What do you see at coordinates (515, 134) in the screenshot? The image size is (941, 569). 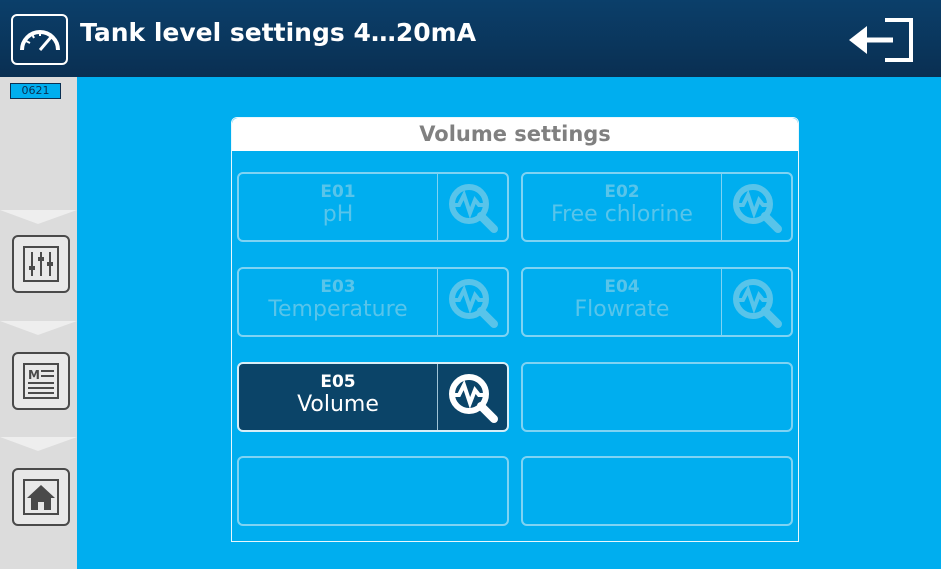 I see `panel-title: Volume settings` at bounding box center [515, 134].